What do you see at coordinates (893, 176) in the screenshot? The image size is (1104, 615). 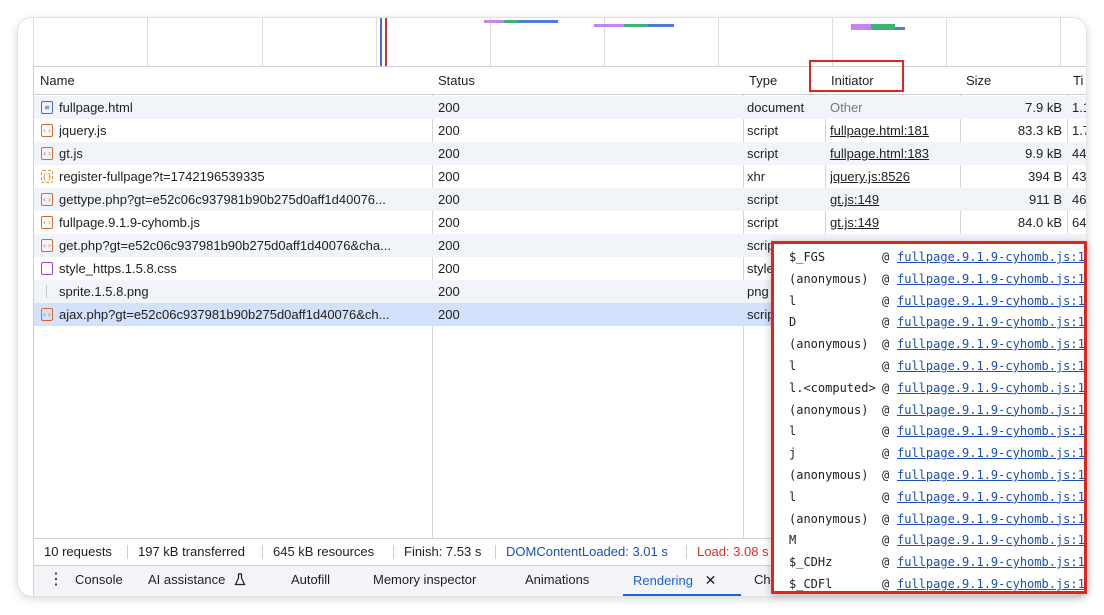 I see `request-initiator-cell: jquery.js:8526` at bounding box center [893, 176].